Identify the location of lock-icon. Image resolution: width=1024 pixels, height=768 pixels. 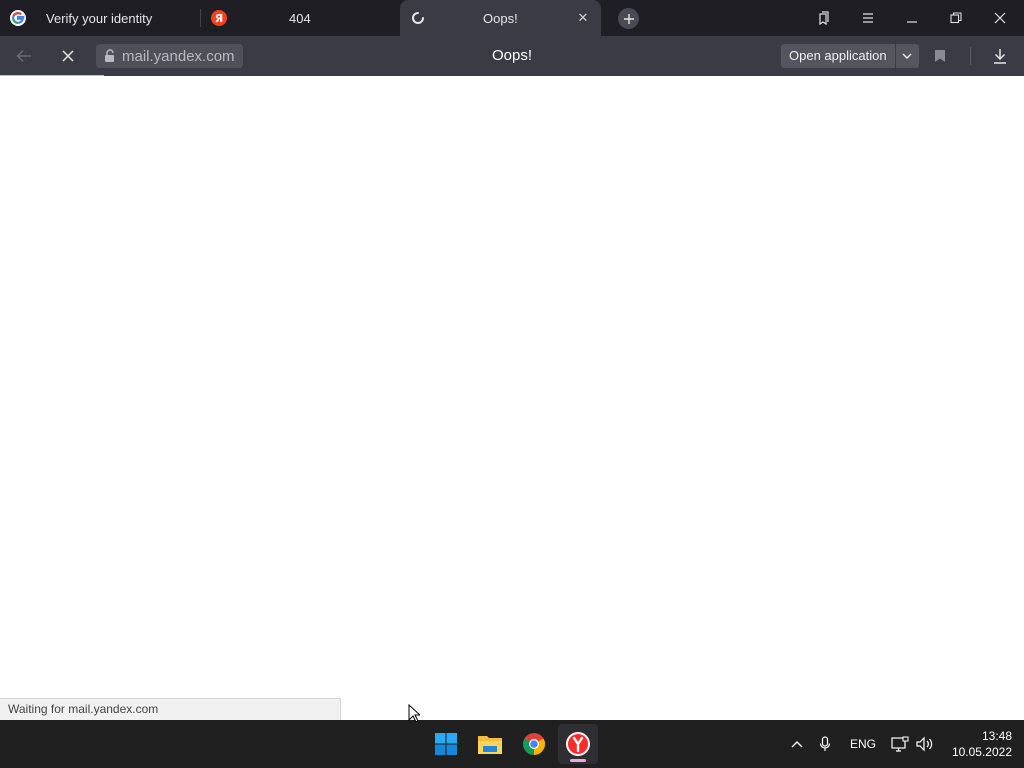
(110, 56).